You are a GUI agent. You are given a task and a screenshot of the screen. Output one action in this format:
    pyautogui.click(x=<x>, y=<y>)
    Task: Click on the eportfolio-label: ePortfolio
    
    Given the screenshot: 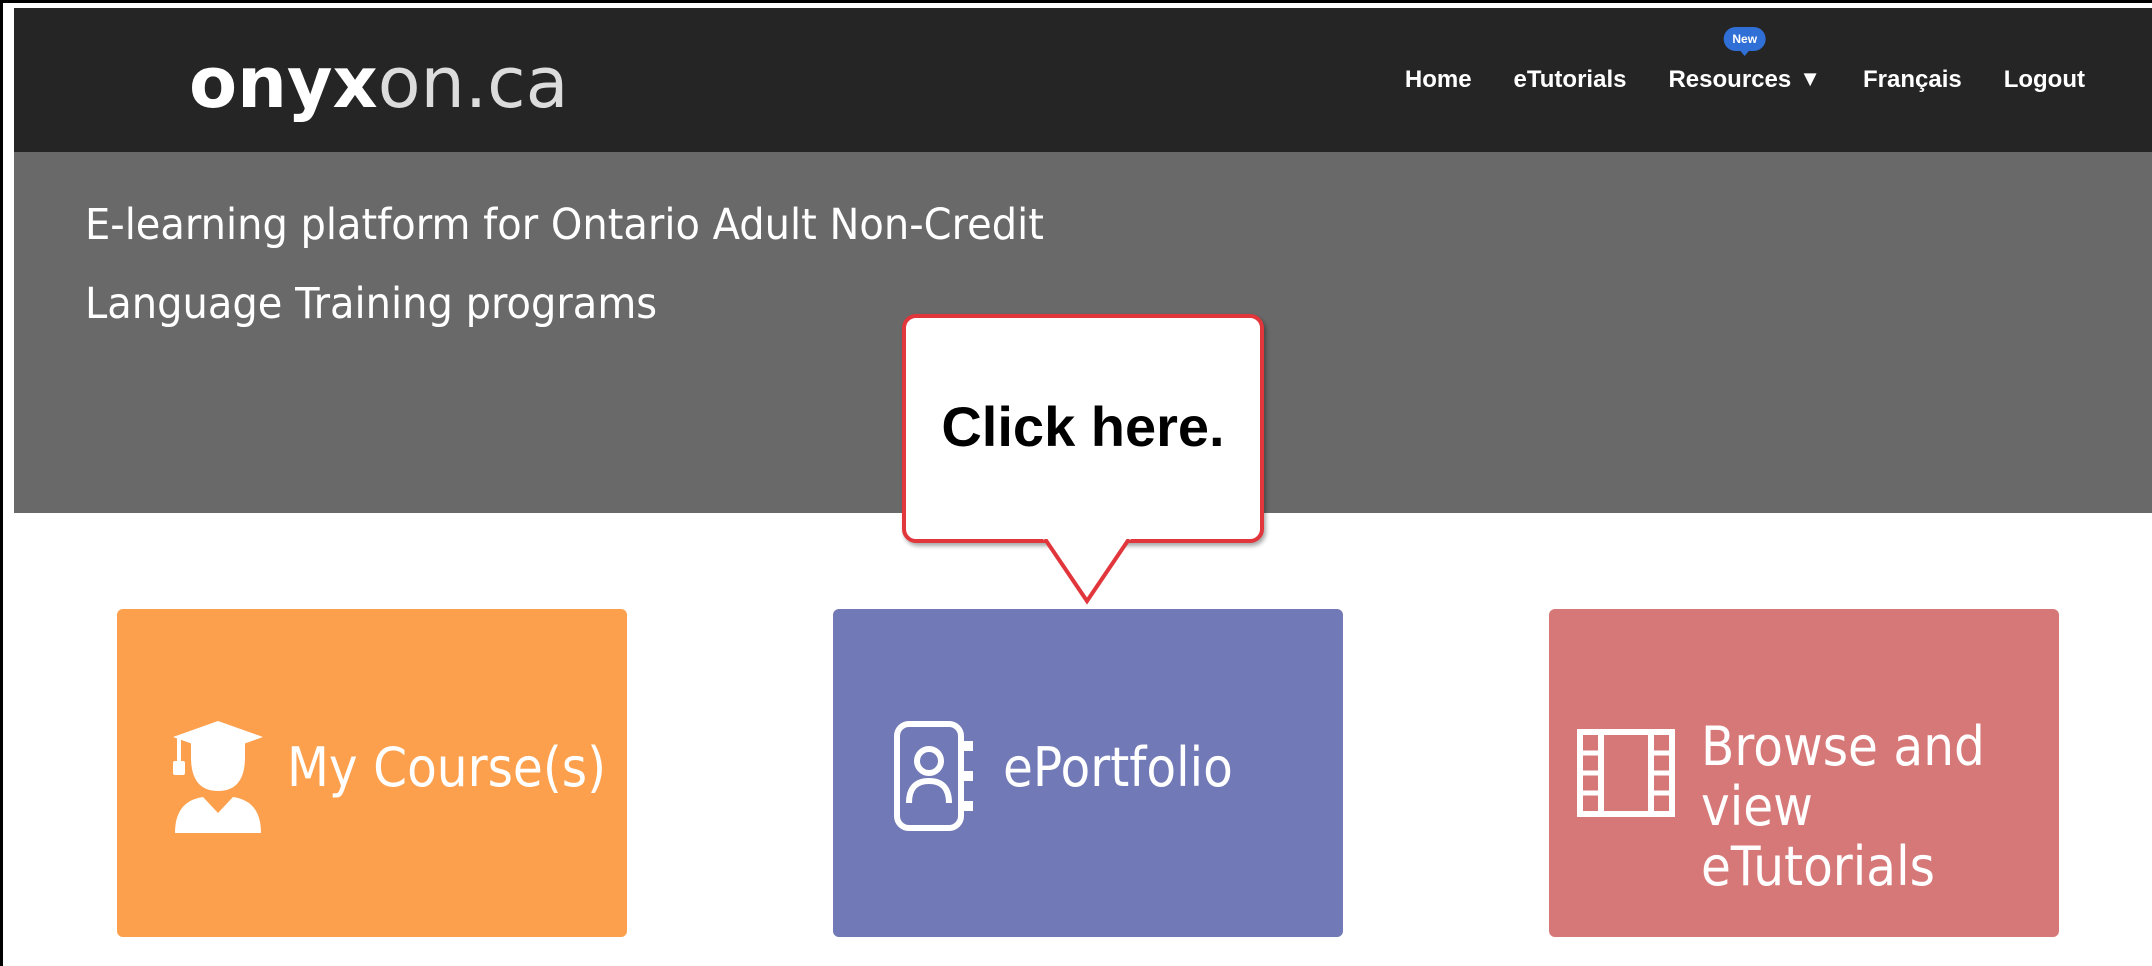 What is the action you would take?
    pyautogui.click(x=1118, y=767)
    